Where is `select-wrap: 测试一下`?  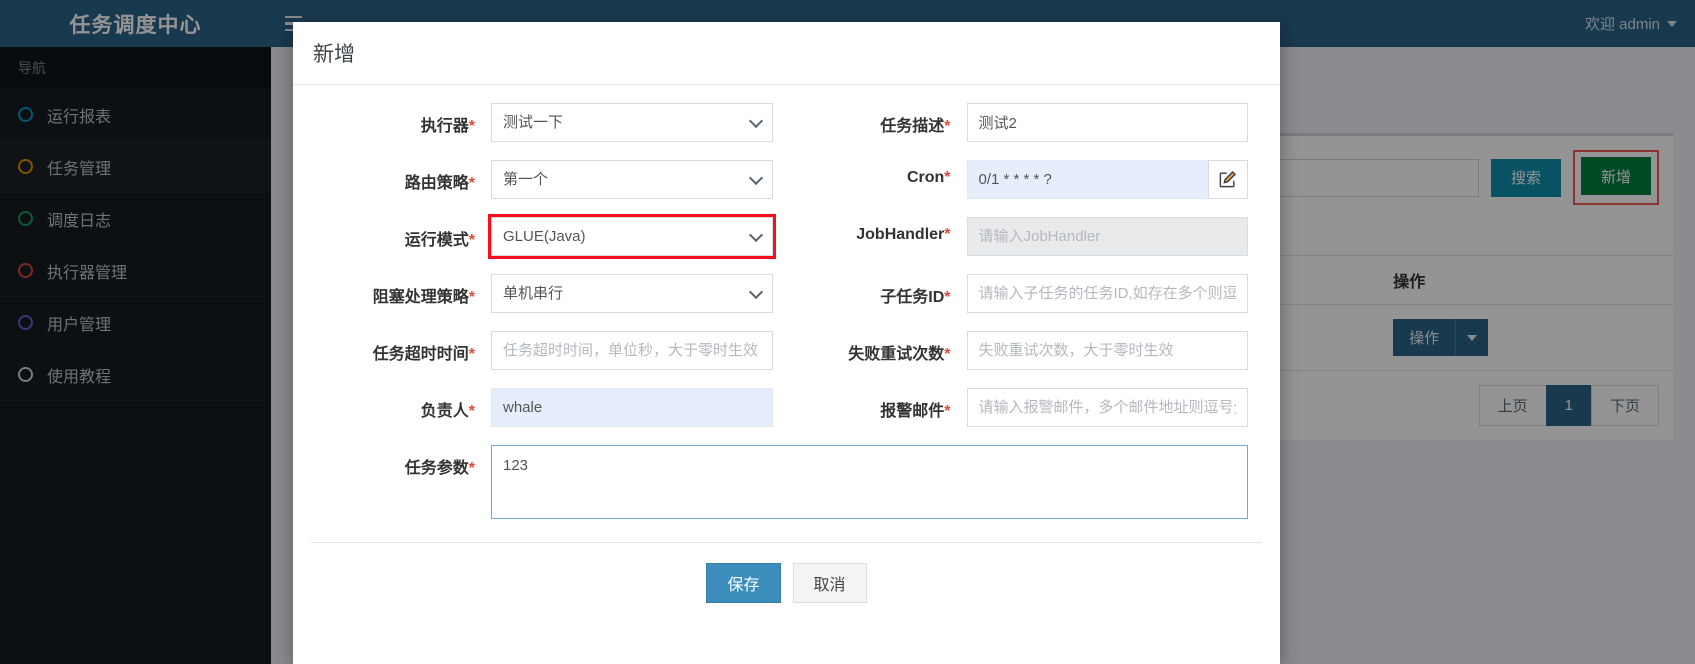
select-wrap: 测试一下 is located at coordinates (632, 122).